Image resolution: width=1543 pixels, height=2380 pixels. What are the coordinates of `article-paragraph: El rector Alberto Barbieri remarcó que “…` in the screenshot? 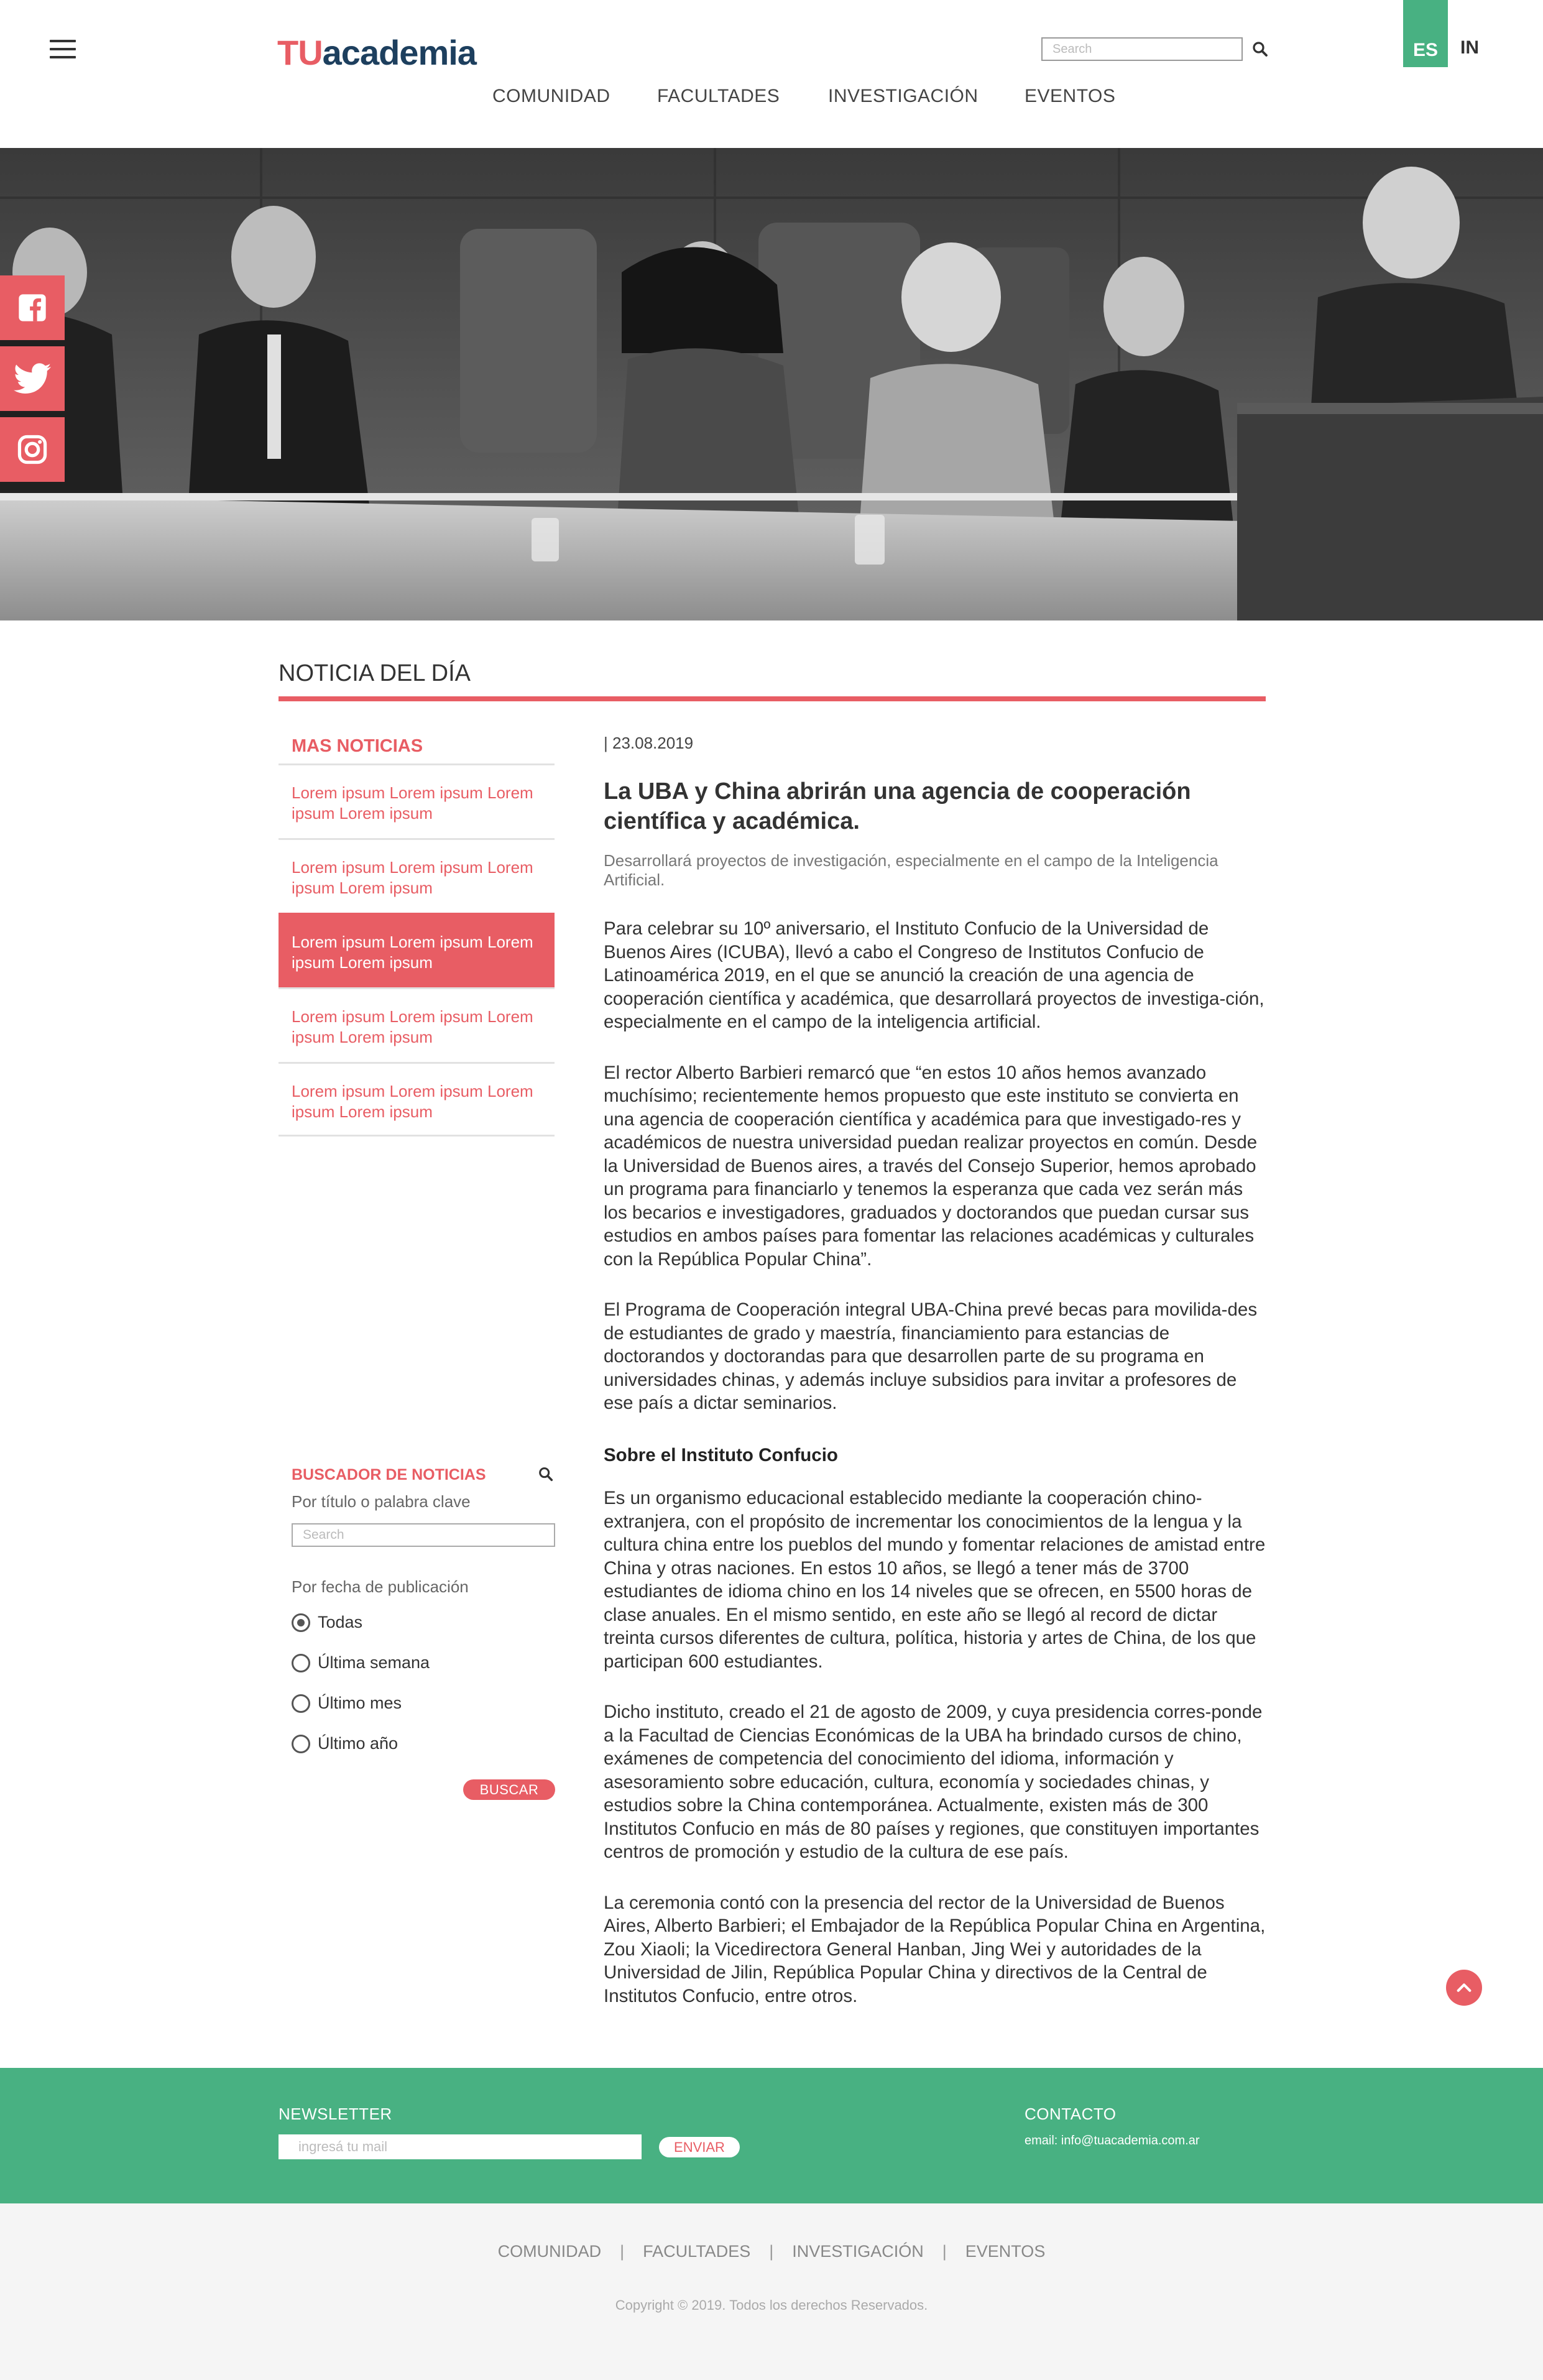 It's located at (931, 1166).